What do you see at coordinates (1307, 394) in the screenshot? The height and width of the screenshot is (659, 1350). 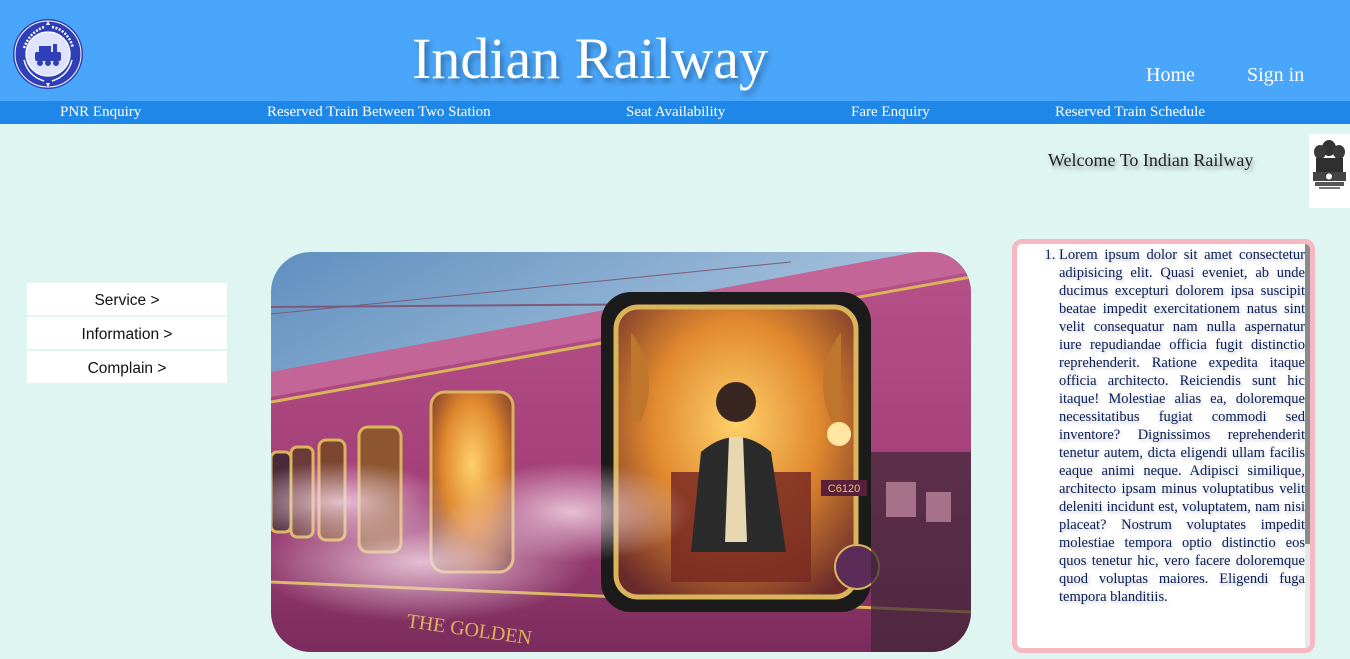 I see `scrollbar-thumb` at bounding box center [1307, 394].